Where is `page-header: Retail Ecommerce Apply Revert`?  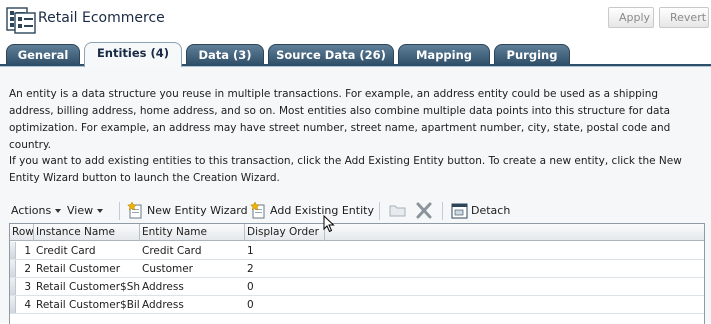 page-header: Retail Ecommerce Apply Revert is located at coordinates (355, 20).